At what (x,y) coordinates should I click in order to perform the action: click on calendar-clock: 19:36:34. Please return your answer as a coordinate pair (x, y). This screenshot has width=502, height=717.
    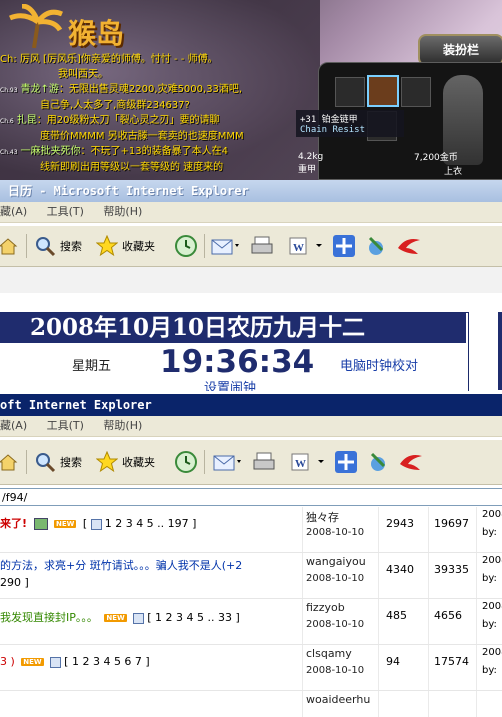
    Looking at the image, I should click on (237, 362).